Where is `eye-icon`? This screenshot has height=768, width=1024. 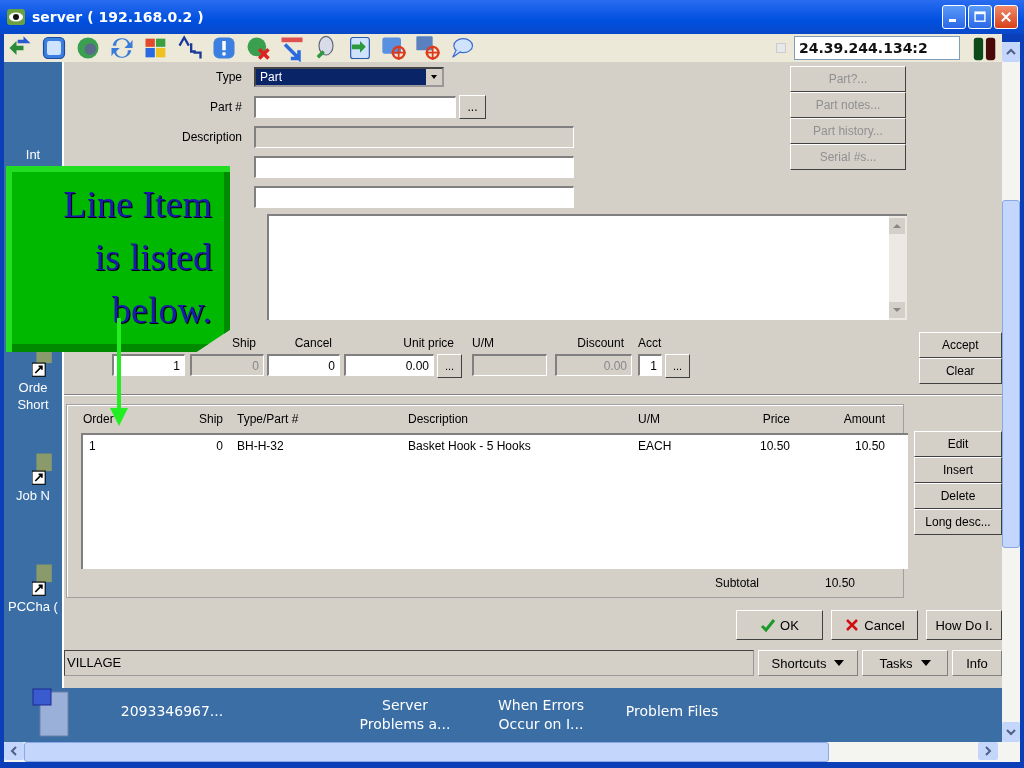 eye-icon is located at coordinates (16, 17).